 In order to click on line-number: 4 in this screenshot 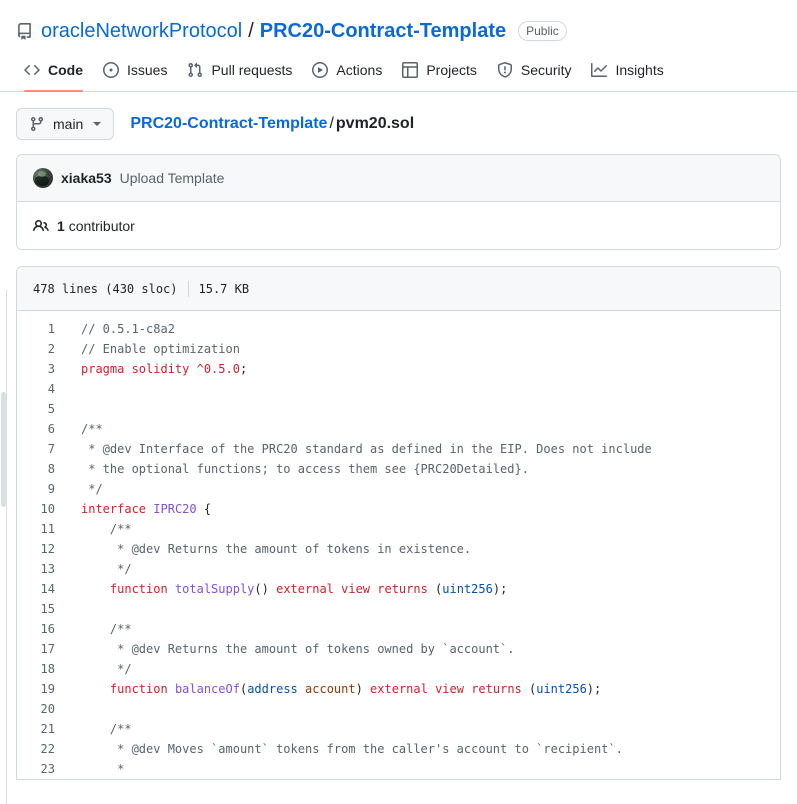, I will do `click(43, 389)`.